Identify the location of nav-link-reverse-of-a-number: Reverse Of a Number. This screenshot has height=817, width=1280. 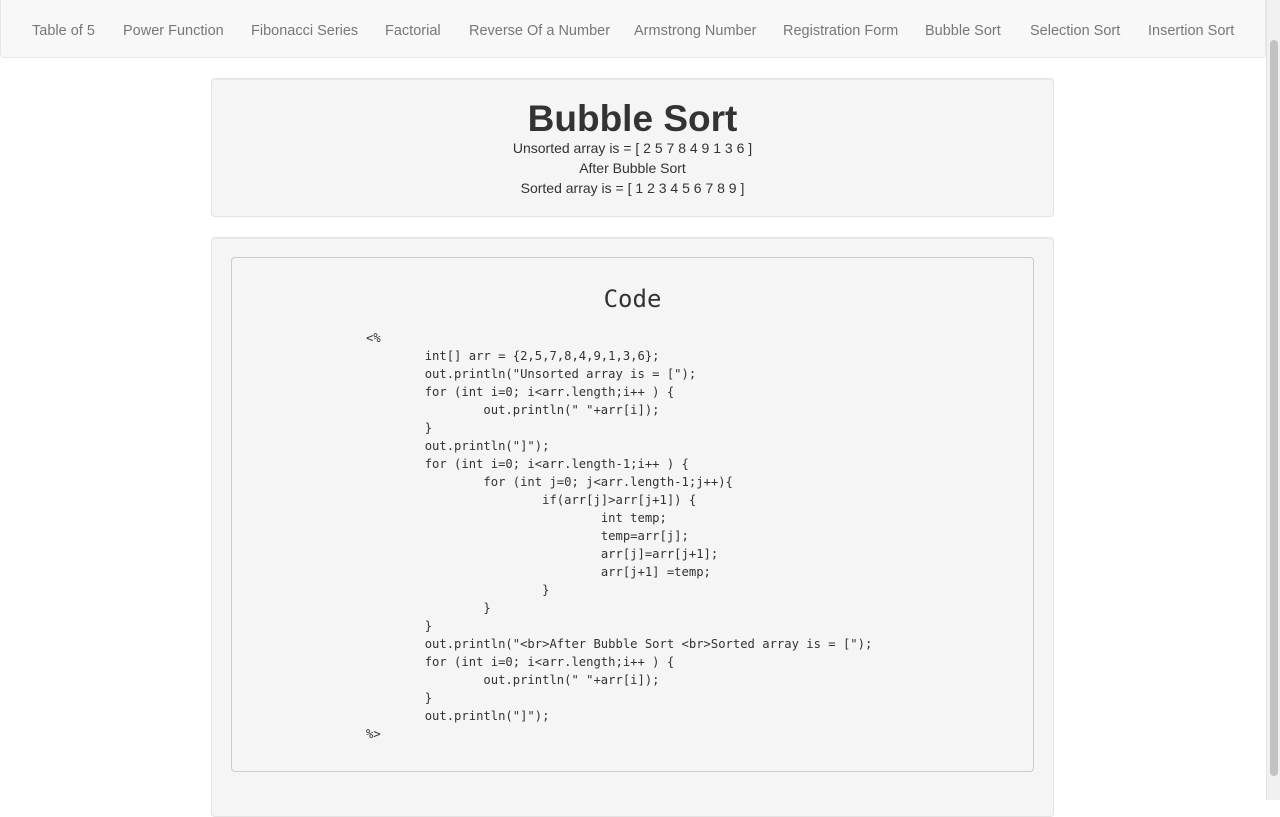
(539, 29).